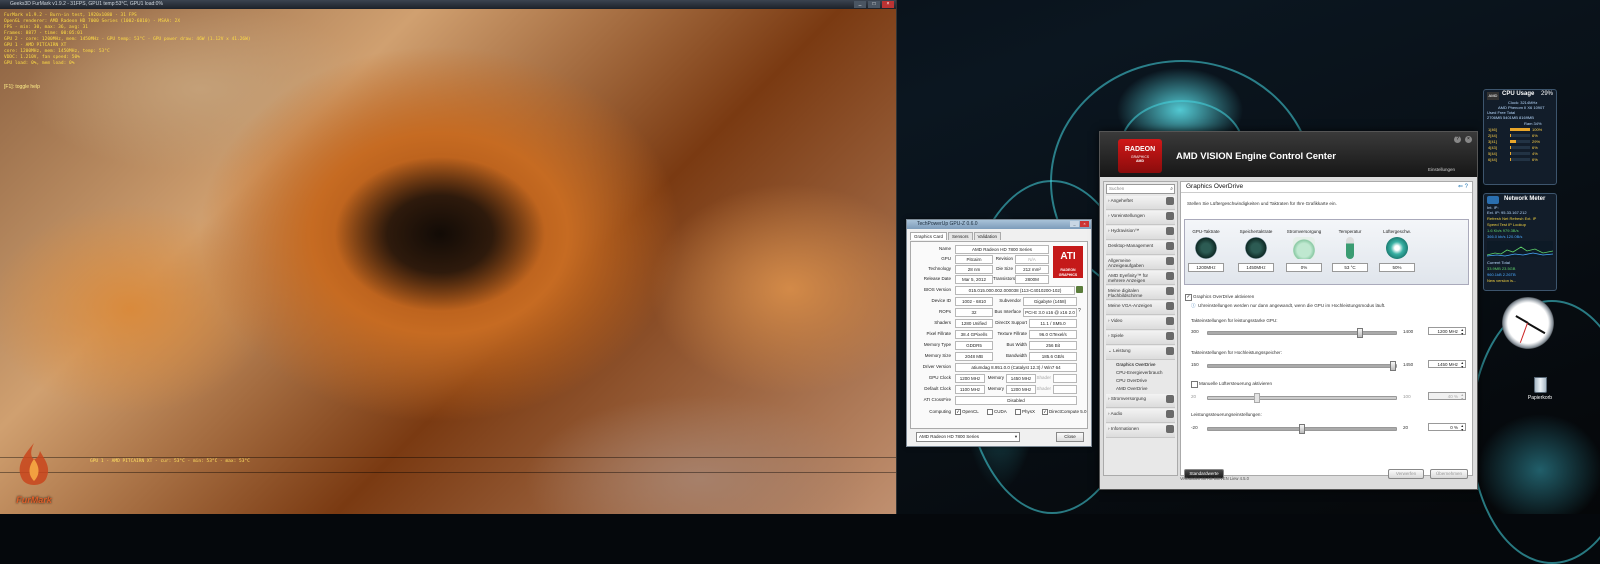  Describe the element at coordinates (1140, 263) in the screenshot. I see `nav-item-display-tasks: Allgemeine Anzeigeaufgaben` at that location.